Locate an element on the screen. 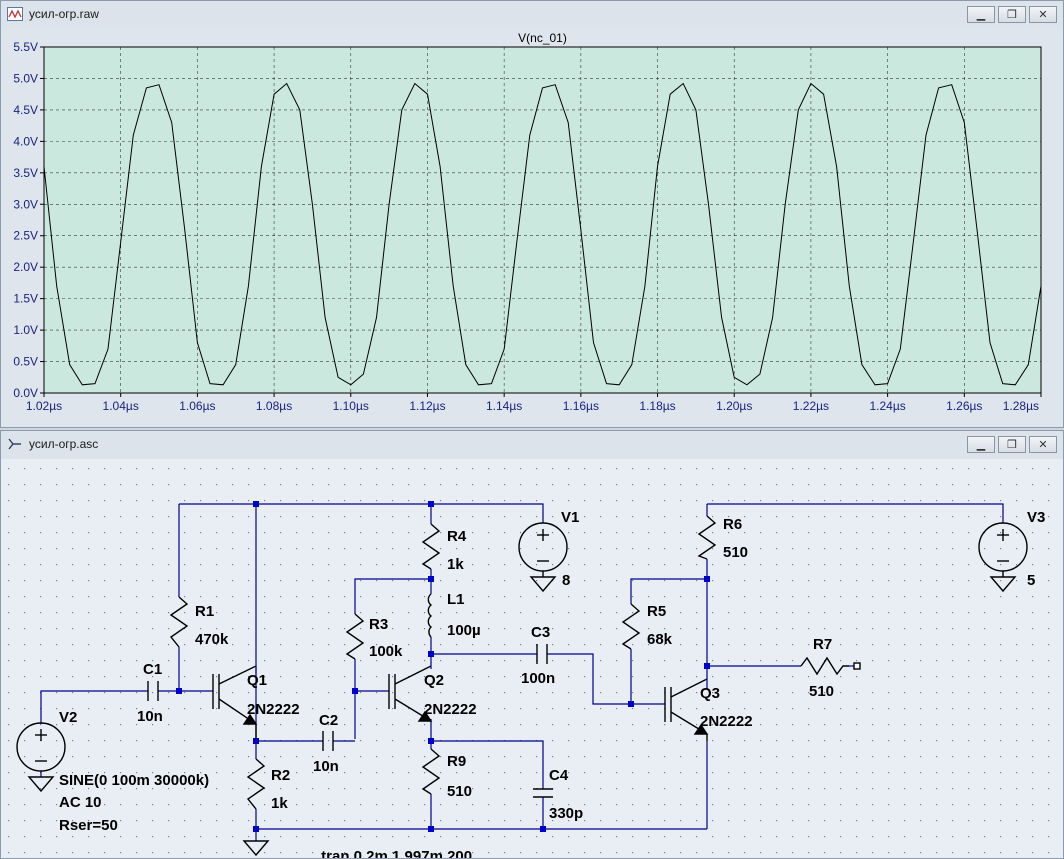  schematic-app-icon is located at coordinates (14, 444).